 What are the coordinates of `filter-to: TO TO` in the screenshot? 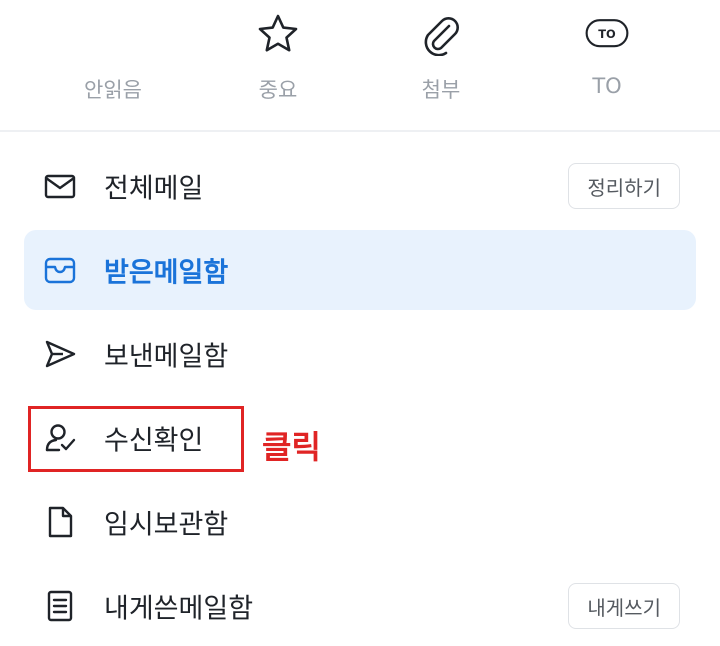 It's located at (607, 65).